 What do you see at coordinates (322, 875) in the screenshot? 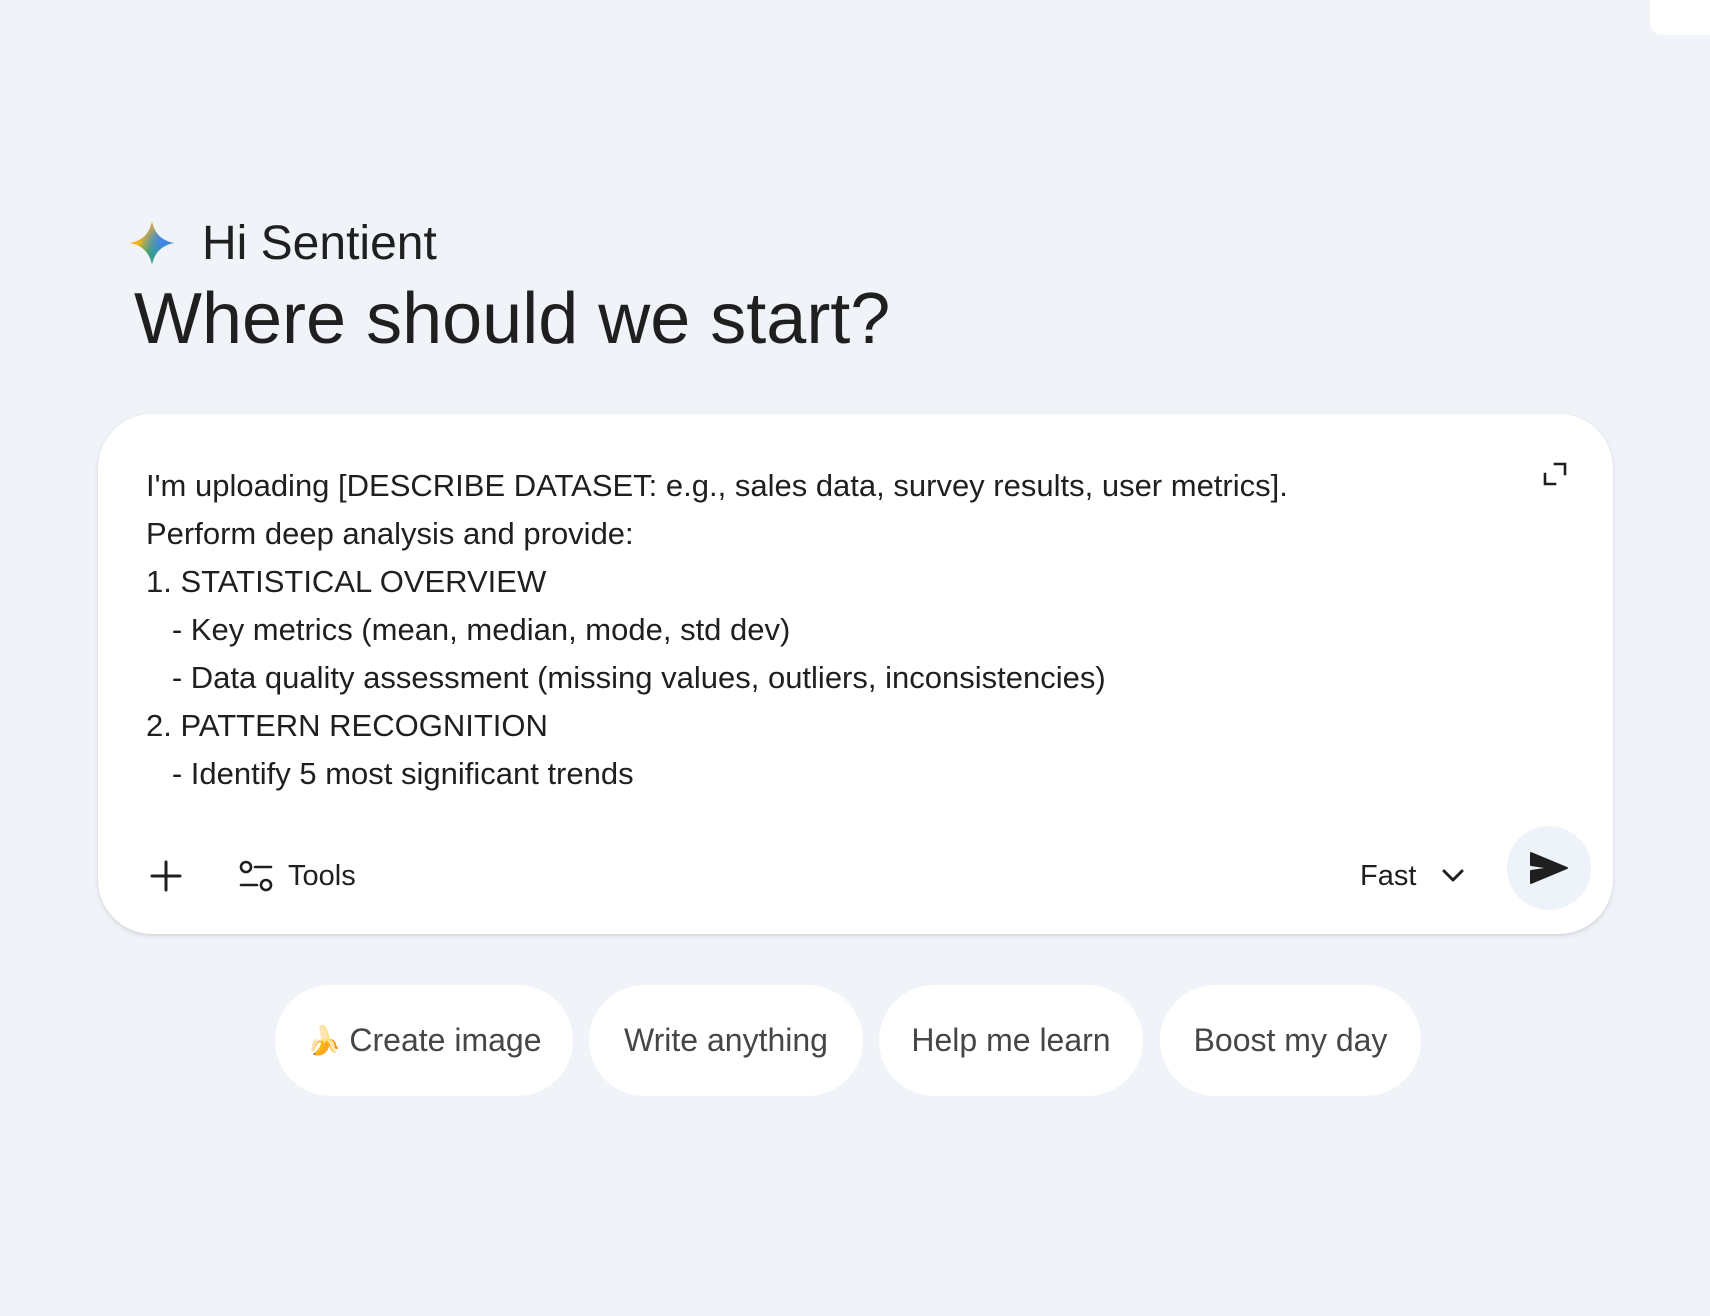
I see `tools-label: Tools` at bounding box center [322, 875].